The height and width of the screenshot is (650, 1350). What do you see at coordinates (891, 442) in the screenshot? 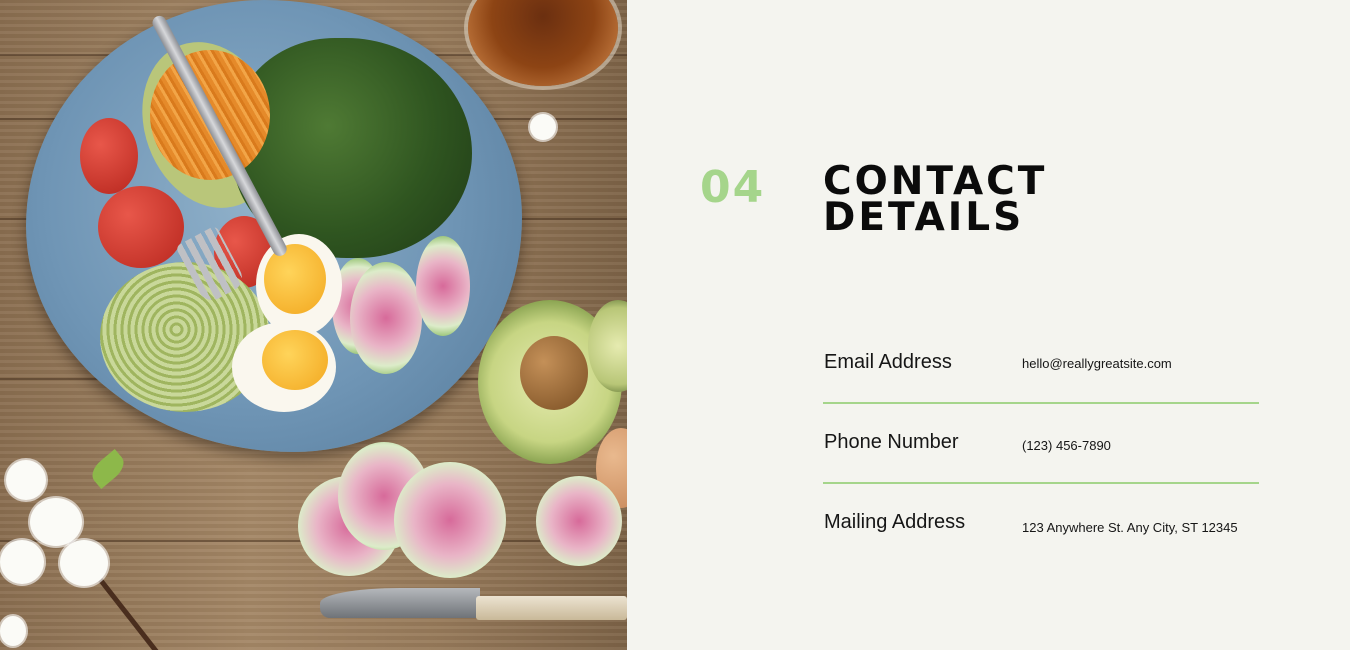
I see `phone-label: Phone Number` at bounding box center [891, 442].